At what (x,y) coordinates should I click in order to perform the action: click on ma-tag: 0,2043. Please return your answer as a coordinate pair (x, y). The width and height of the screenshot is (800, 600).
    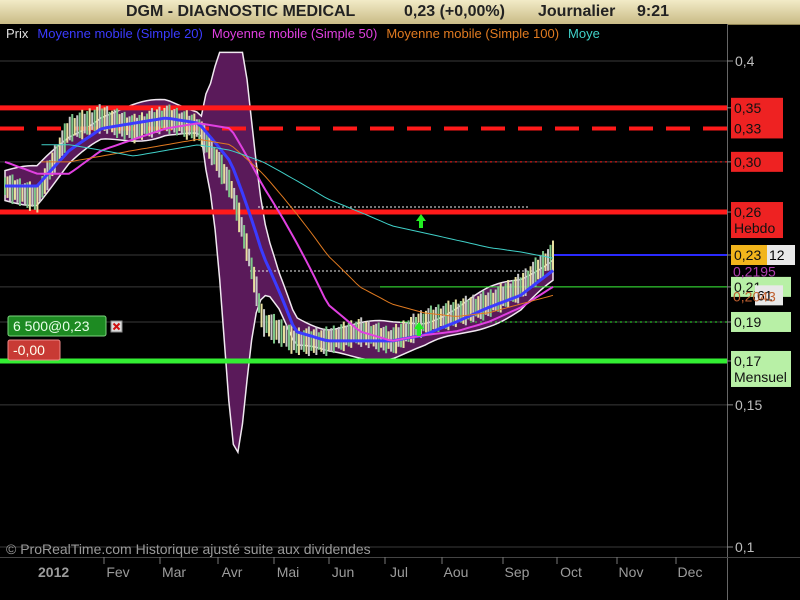
    Looking at the image, I should click on (754, 297).